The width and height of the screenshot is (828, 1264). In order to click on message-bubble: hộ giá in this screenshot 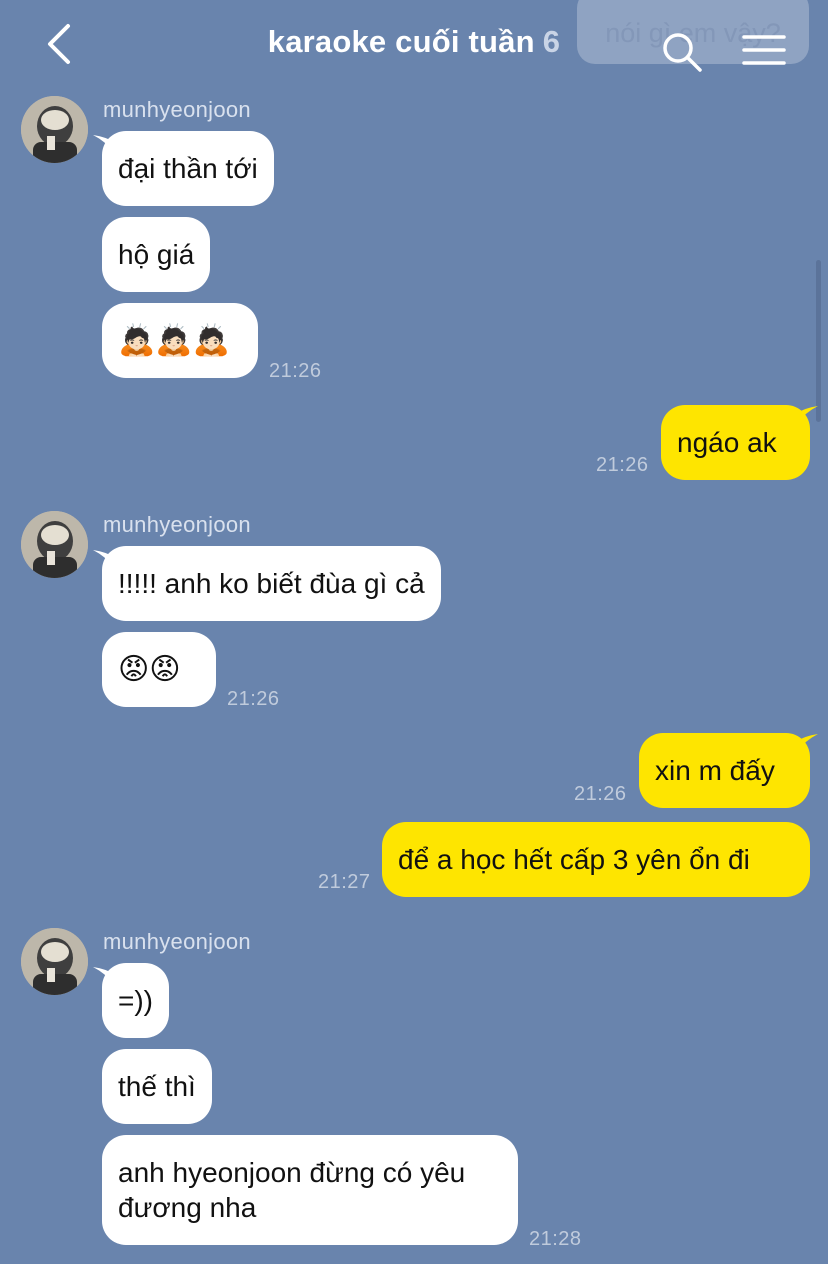, I will do `click(156, 254)`.